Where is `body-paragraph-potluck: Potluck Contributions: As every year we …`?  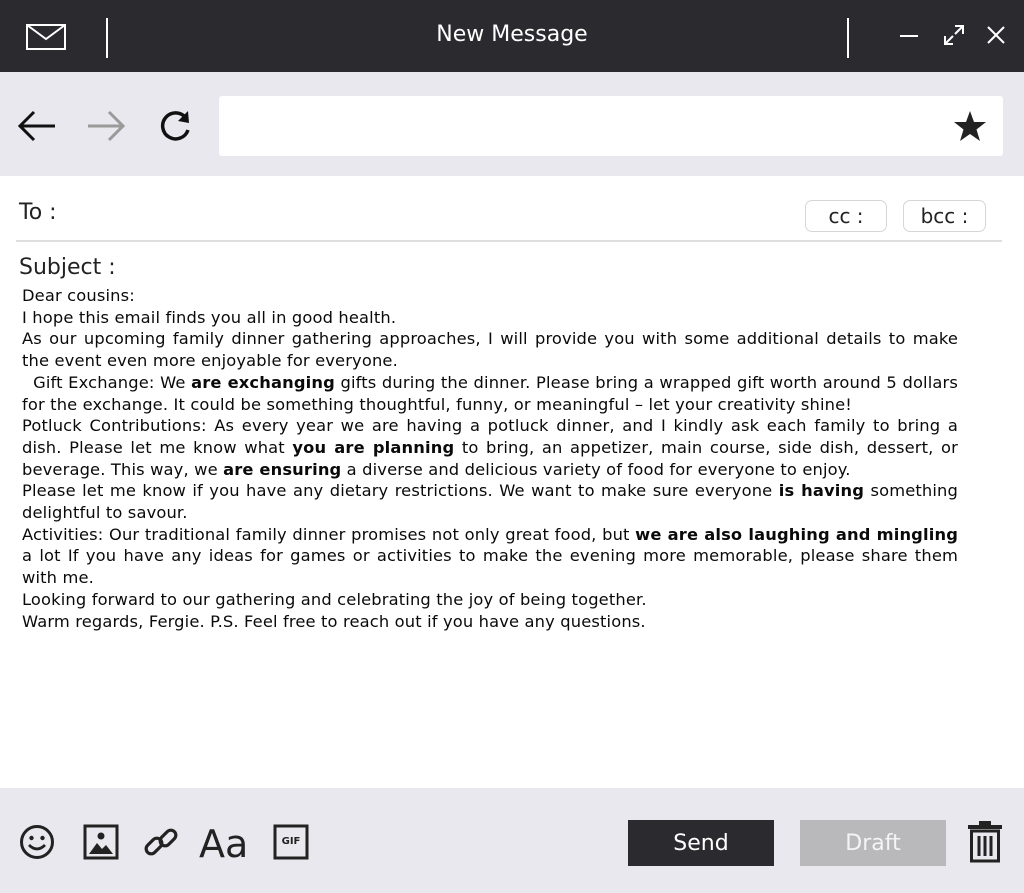
body-paragraph-potluck: Potluck Contributions: As every year we … is located at coordinates (490, 447).